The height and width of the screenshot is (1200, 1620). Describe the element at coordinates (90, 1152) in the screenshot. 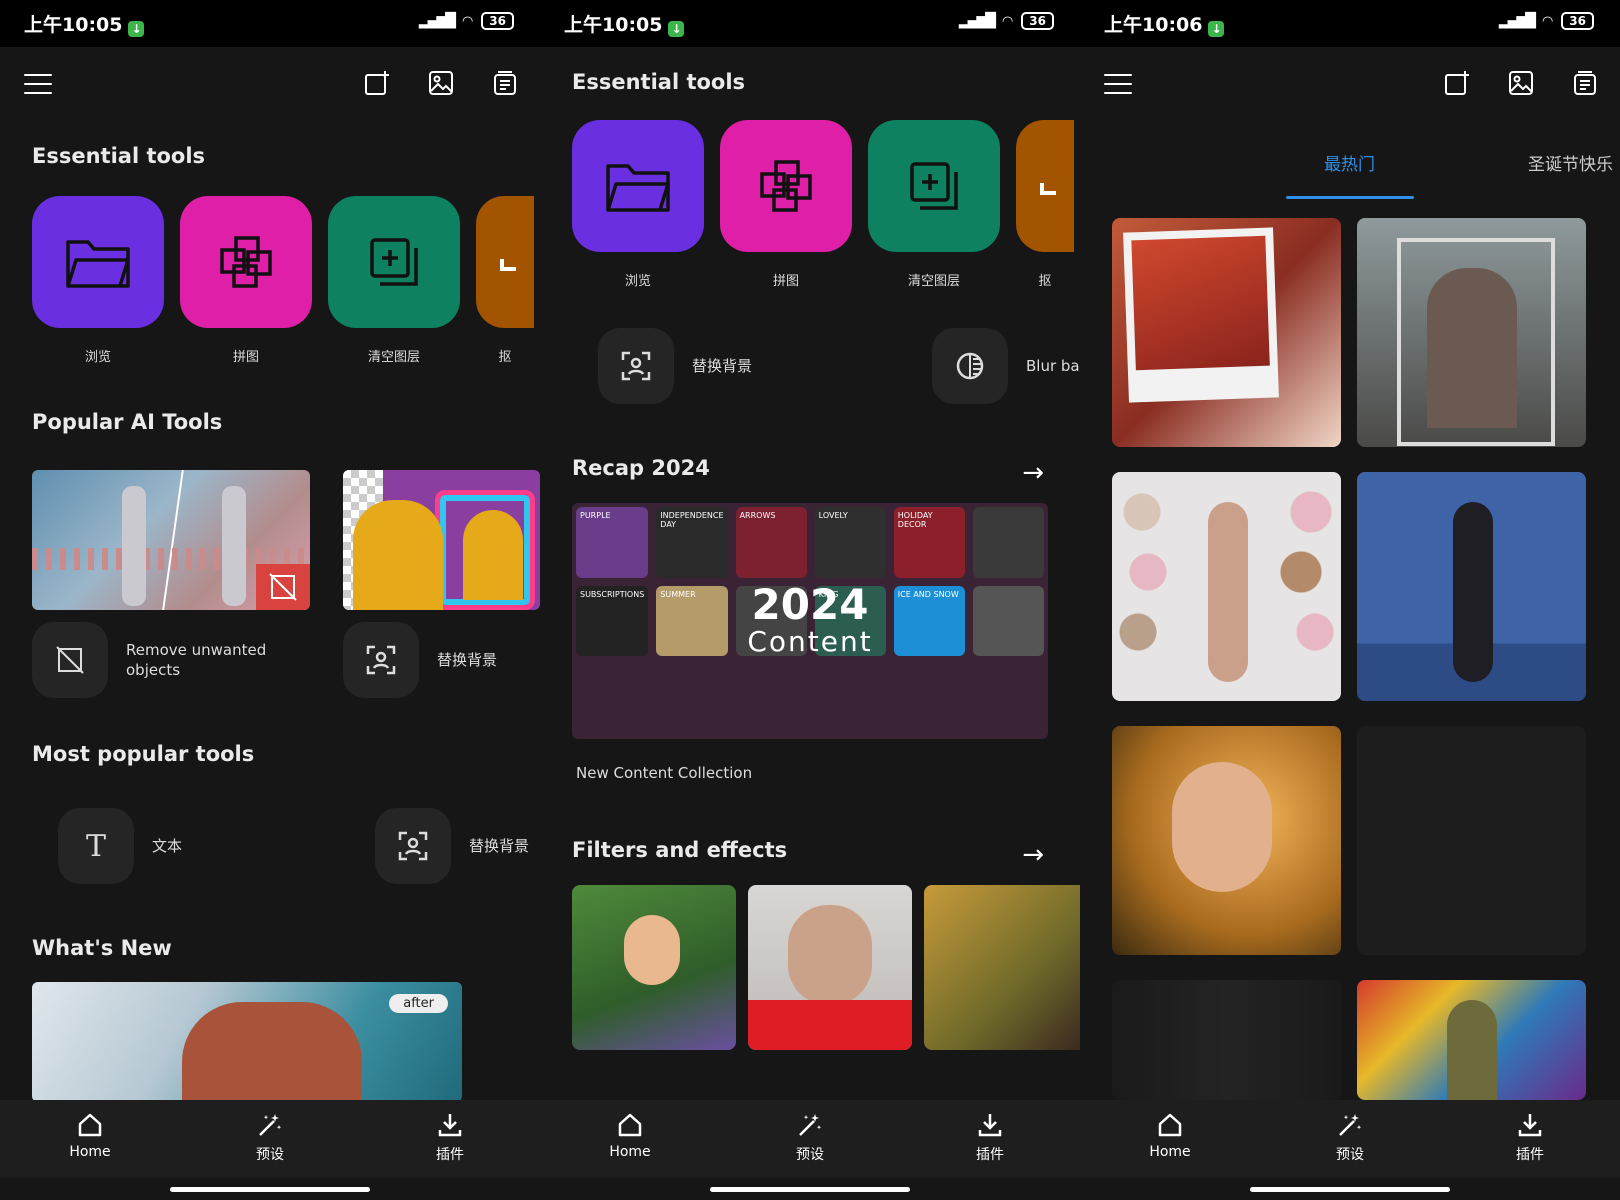

I see `nav-label: Home` at that location.